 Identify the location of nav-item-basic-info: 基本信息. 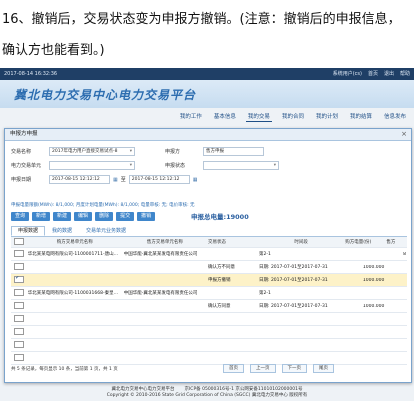
(225, 116).